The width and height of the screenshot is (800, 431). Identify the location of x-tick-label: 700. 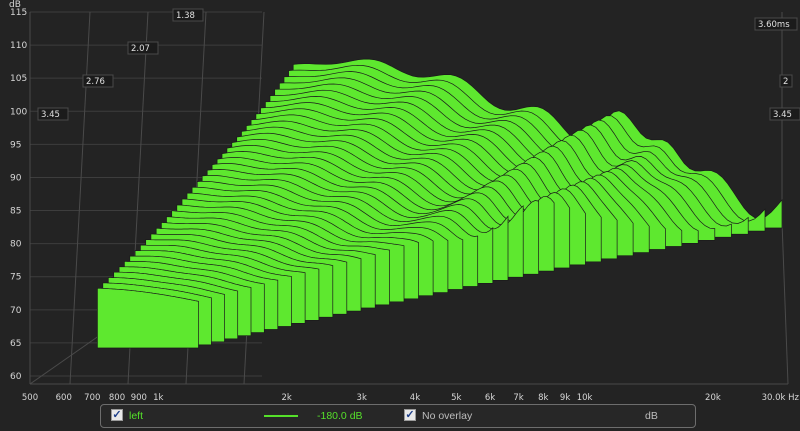
(92, 396).